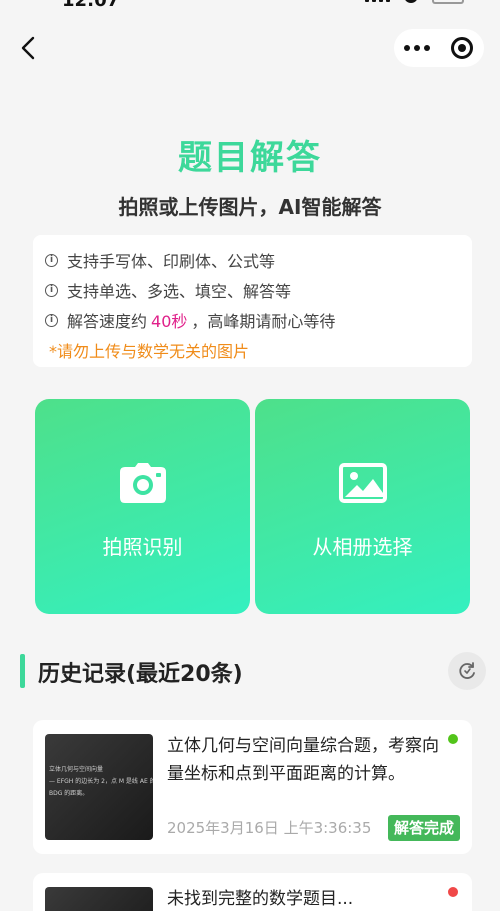 The height and width of the screenshot is (911, 500). I want to click on refresh-icon, so click(467, 670).